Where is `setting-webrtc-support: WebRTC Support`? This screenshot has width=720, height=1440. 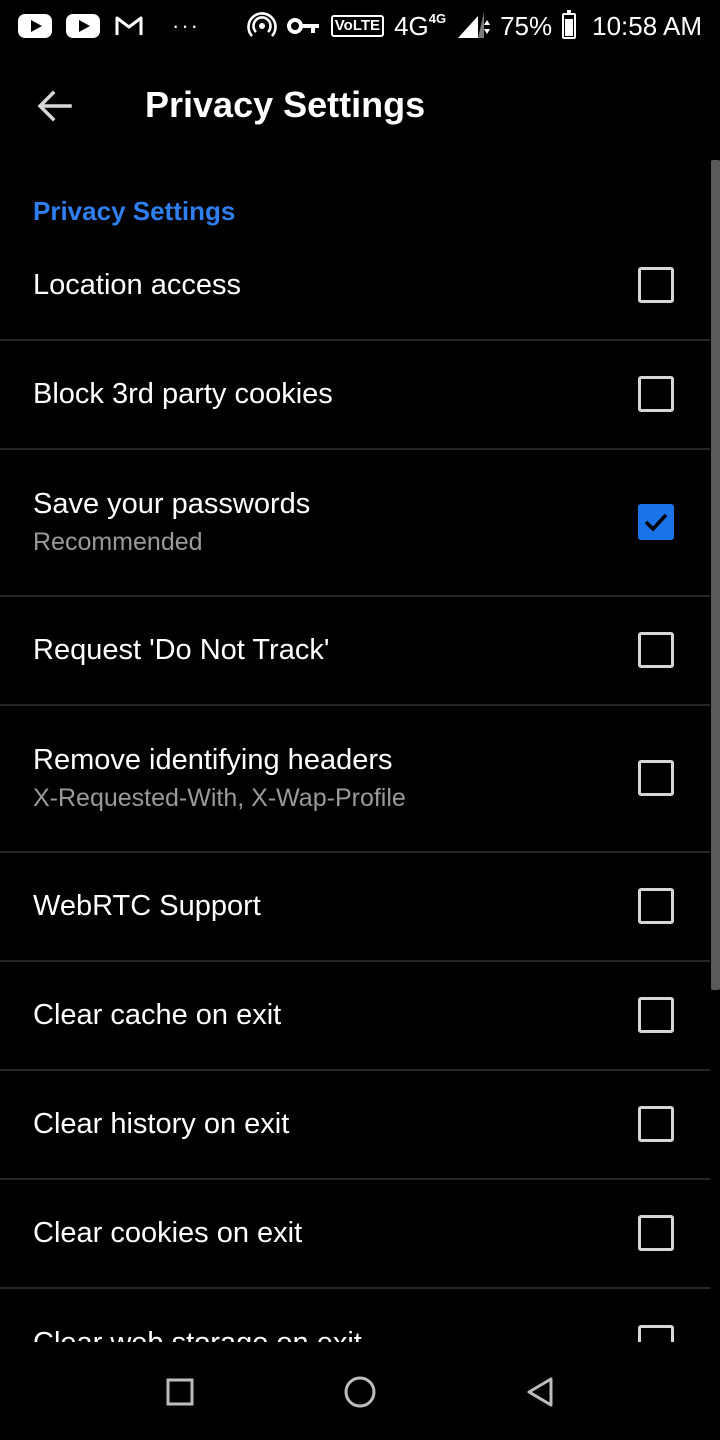 setting-webrtc-support: WebRTC Support is located at coordinates (355, 907).